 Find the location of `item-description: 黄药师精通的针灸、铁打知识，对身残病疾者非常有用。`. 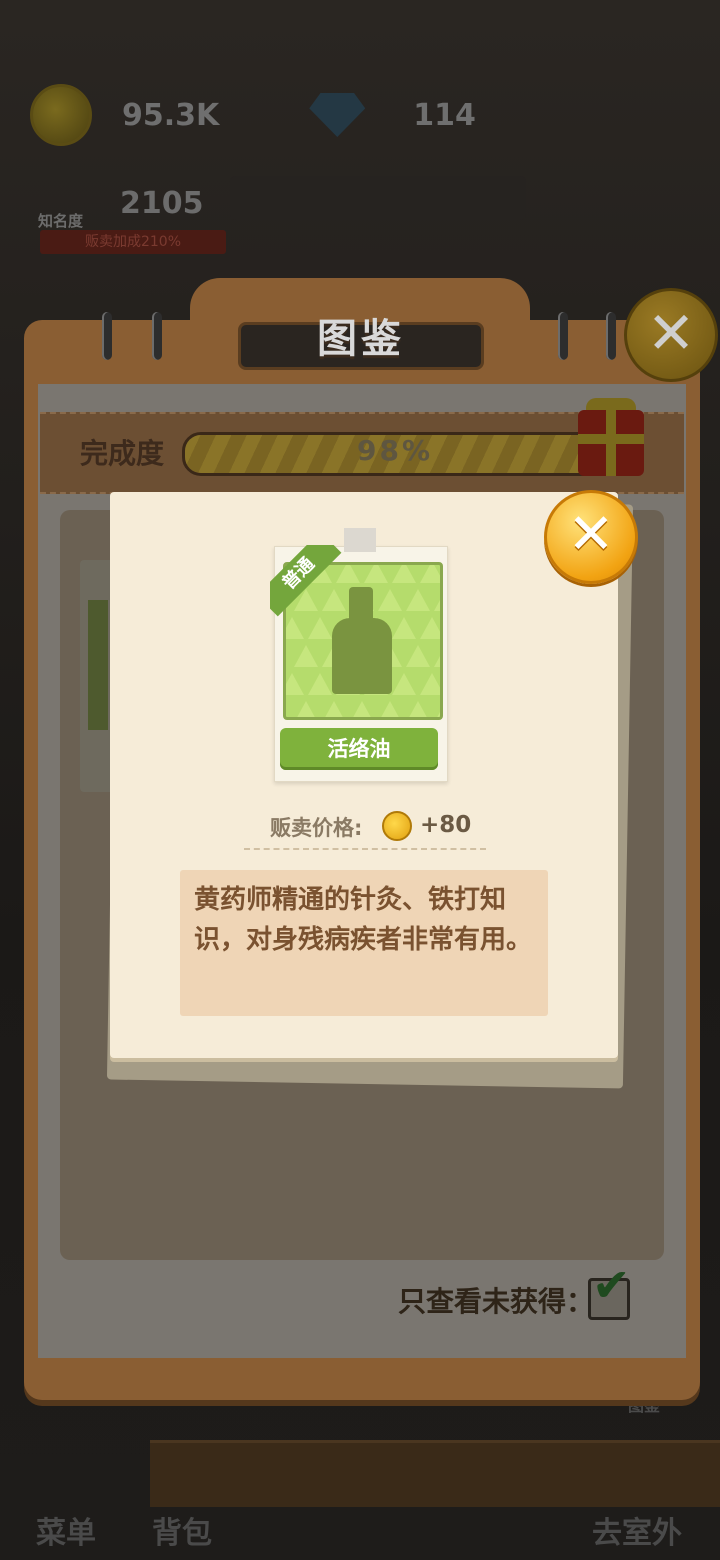

item-description: 黄药师精通的针灸、铁打知识，对身残病疾者非常有用。 is located at coordinates (363, 920).